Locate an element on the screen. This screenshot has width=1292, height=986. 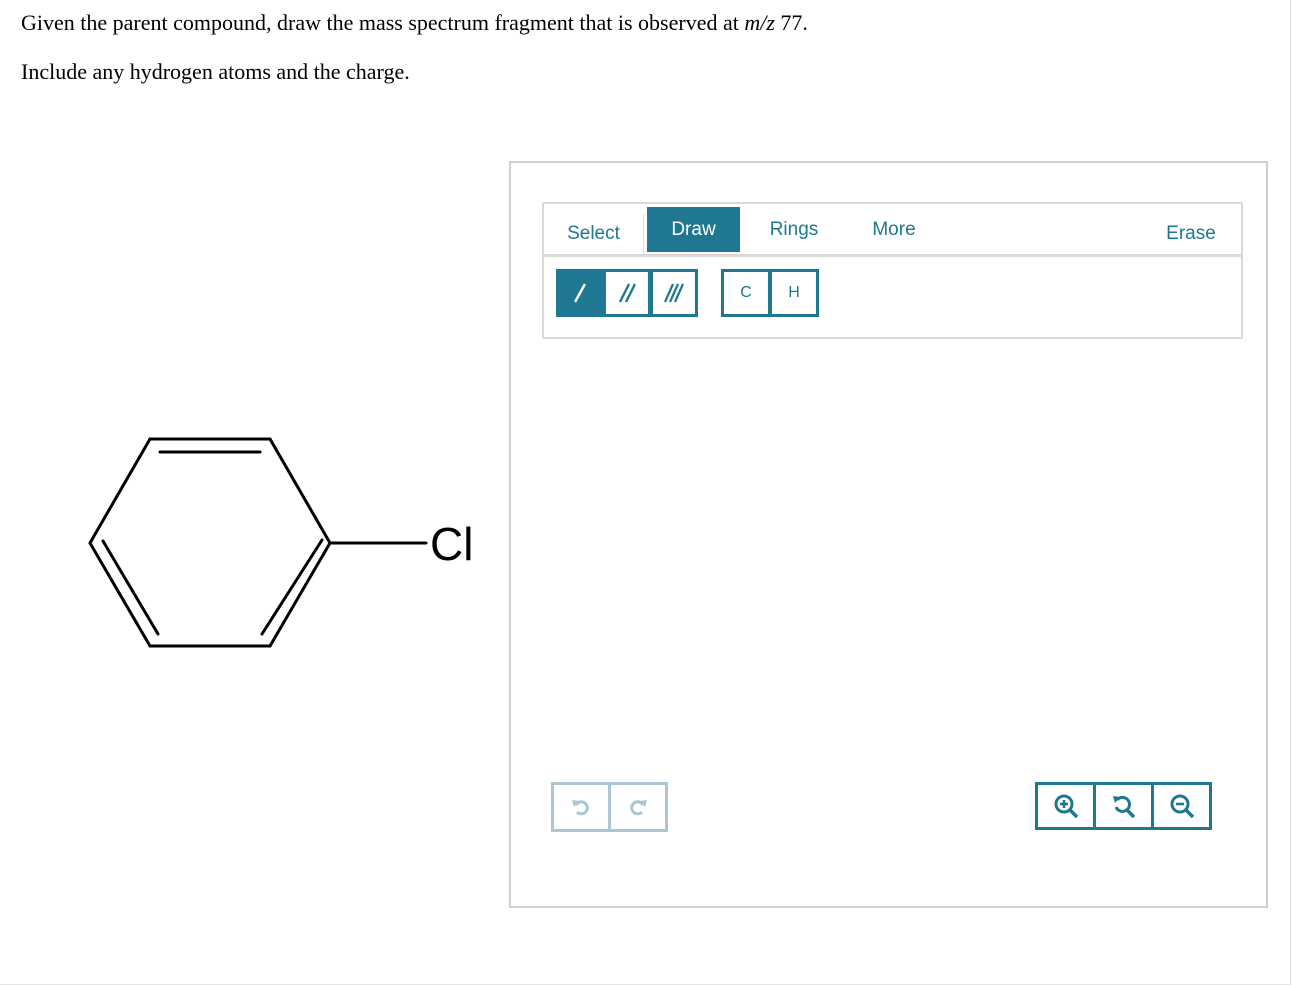
mz-label: m/z is located at coordinates (759, 22).